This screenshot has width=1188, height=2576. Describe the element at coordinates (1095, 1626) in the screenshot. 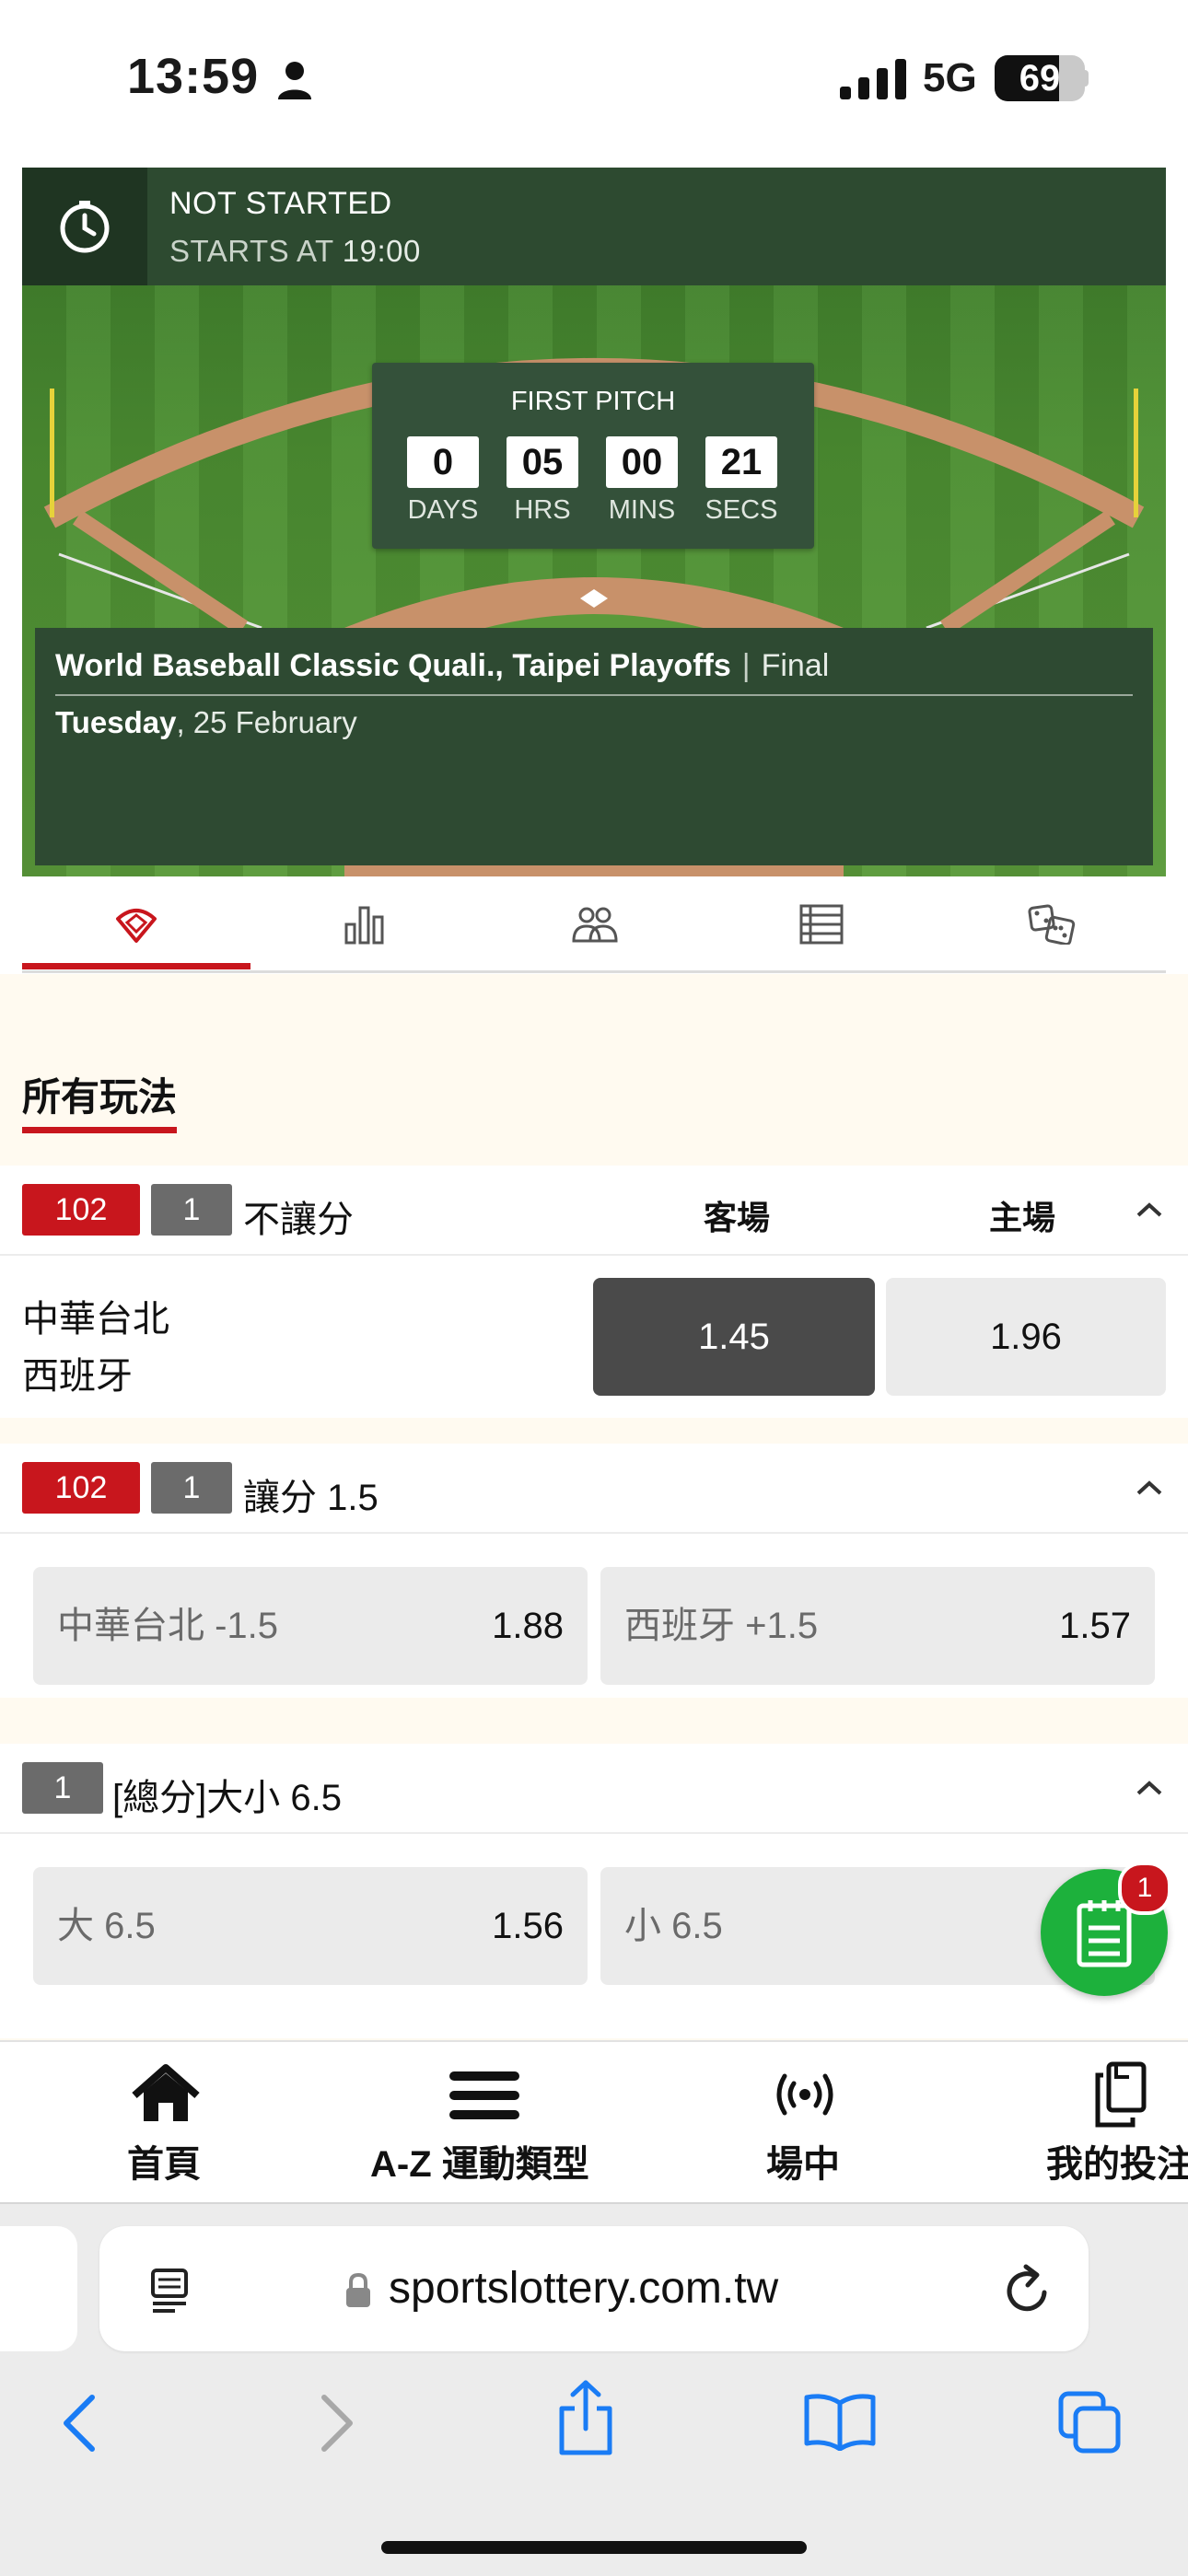

I see `option-odds: 1.57` at that location.